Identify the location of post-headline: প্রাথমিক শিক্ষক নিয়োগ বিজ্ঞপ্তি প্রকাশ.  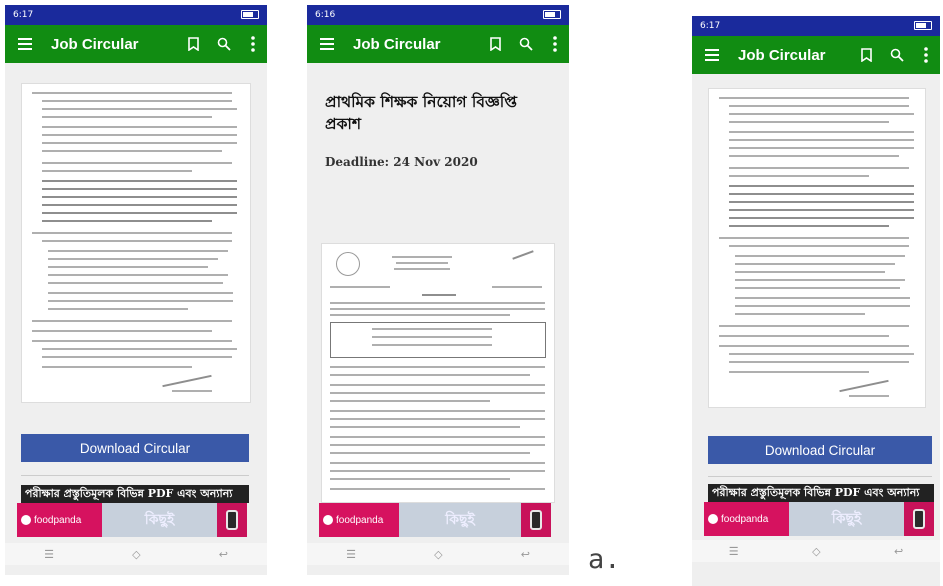
(421, 113).